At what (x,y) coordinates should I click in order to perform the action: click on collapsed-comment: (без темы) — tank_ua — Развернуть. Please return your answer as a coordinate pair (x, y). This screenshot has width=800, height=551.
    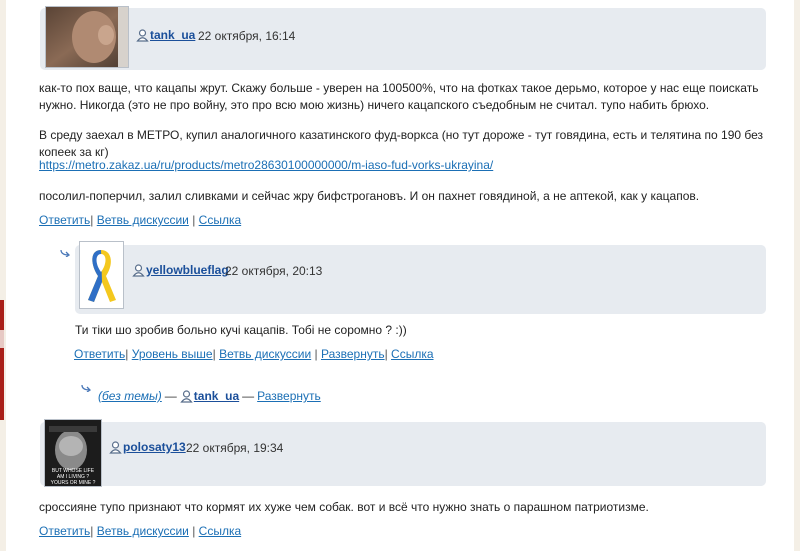
    Looking at the image, I should click on (209, 396).